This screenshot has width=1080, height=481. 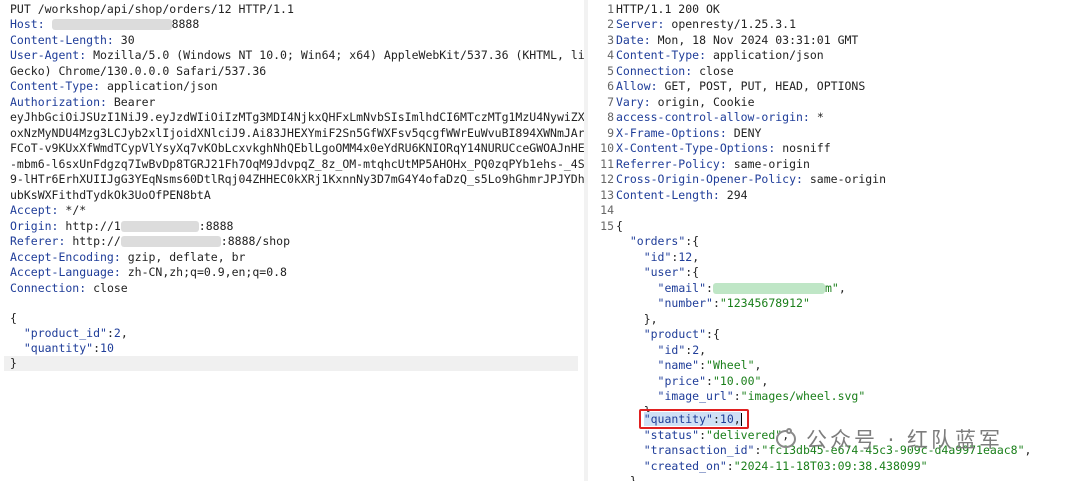 I want to click on watermark: 公众号 · 红队蓝军, so click(x=889, y=439).